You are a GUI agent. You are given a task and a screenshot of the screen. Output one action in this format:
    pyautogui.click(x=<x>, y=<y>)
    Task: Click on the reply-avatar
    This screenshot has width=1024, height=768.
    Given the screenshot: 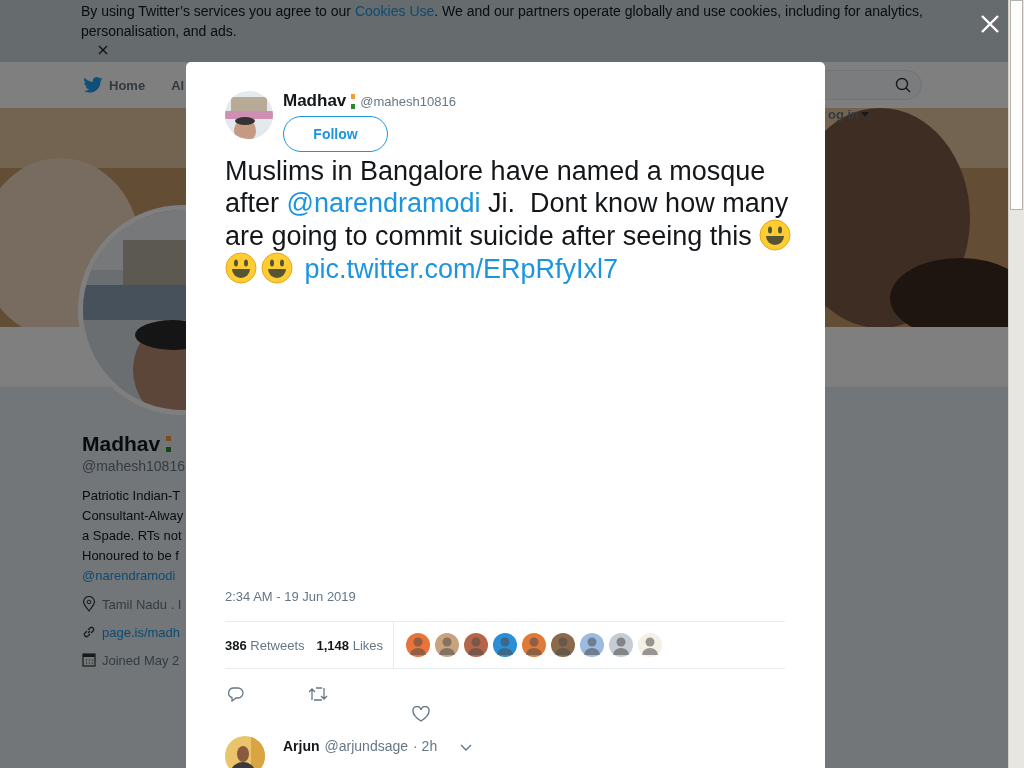 What is the action you would take?
    pyautogui.click(x=245, y=752)
    